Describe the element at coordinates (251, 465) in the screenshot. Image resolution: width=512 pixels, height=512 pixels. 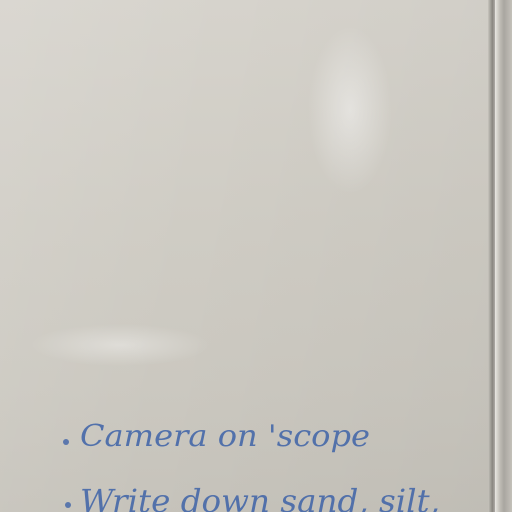
I see `handwritten-notes: Camera on 'scope Write down sand, silt,` at that location.